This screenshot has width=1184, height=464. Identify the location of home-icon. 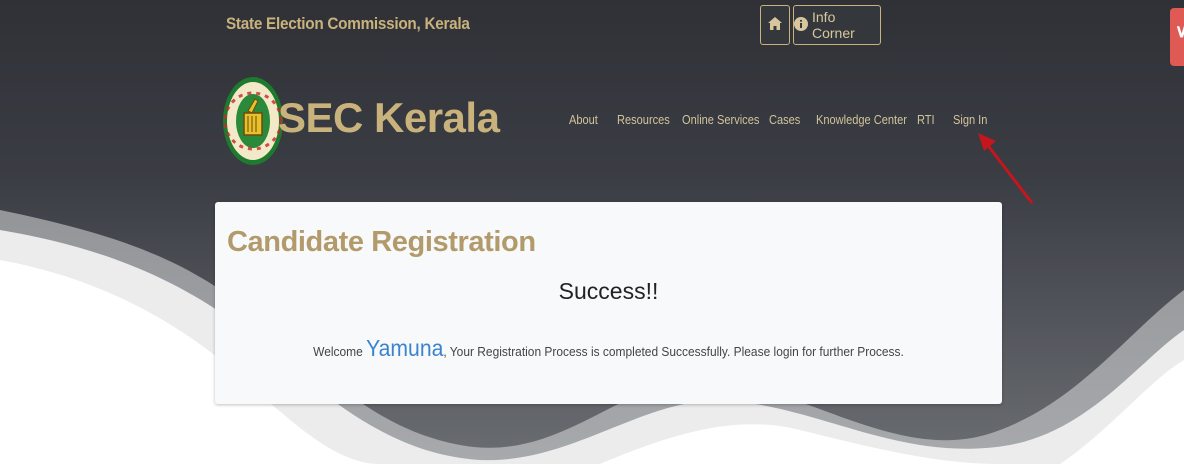
(775, 25).